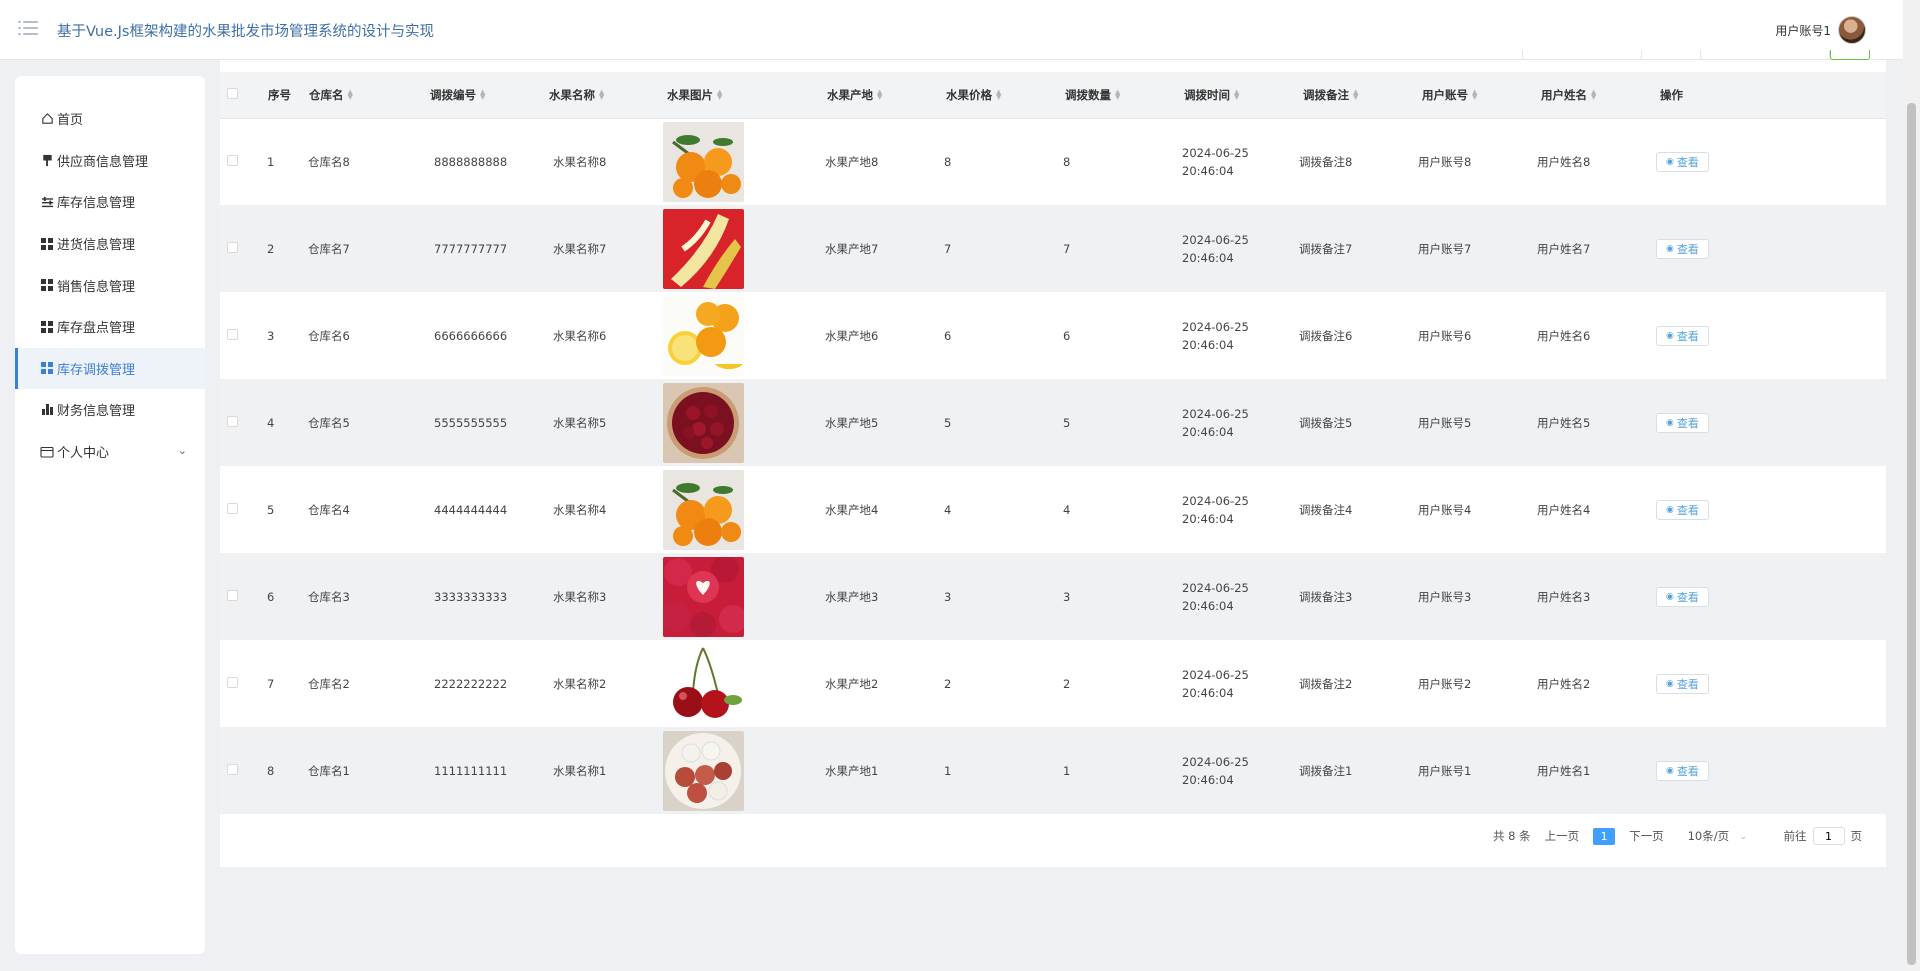 Image resolution: width=1920 pixels, height=971 pixels. What do you see at coordinates (1445, 509) in the screenshot?
I see `cell-account: 用户账号4` at bounding box center [1445, 509].